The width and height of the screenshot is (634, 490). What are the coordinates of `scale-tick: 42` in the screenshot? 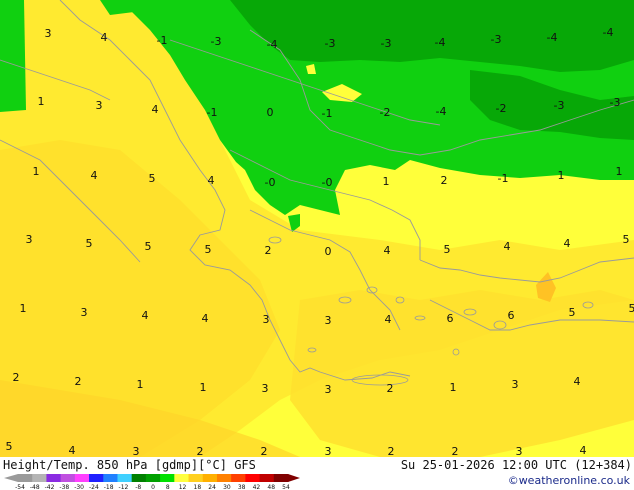 It's located at (257, 487).